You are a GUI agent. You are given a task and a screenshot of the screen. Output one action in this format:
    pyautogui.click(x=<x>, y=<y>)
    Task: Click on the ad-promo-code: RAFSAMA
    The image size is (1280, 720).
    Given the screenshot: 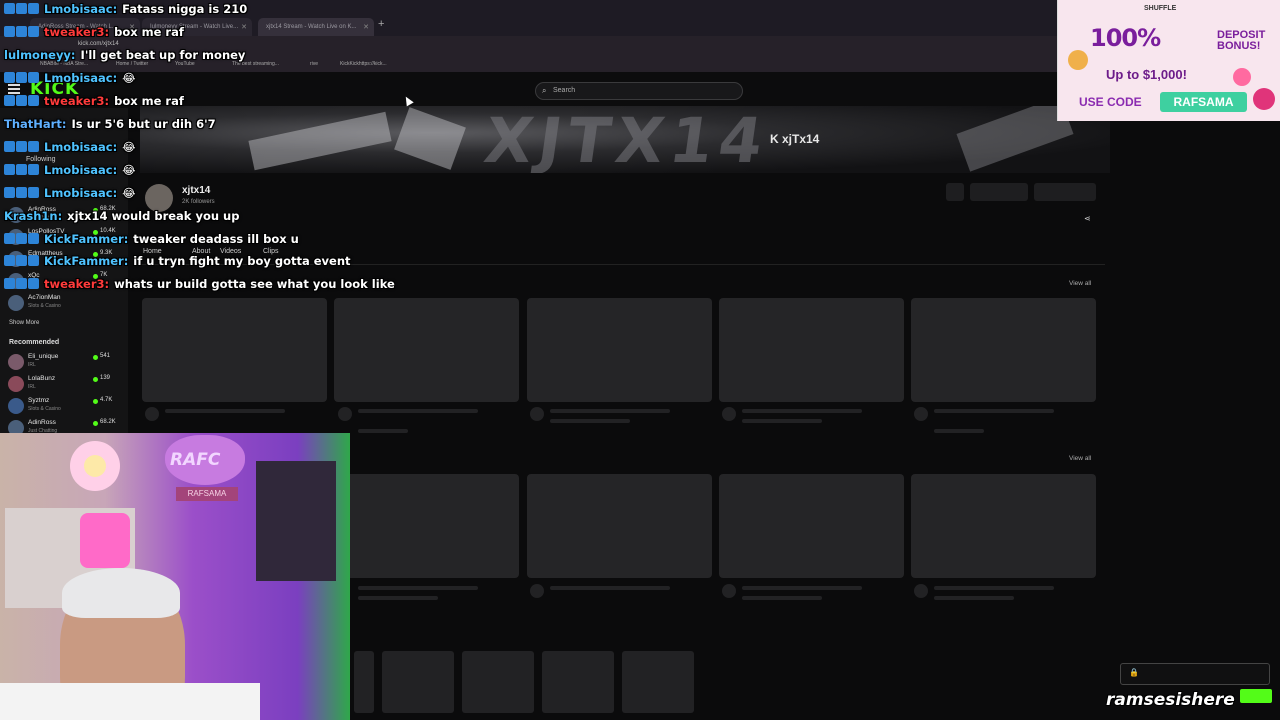 What is the action you would take?
    pyautogui.click(x=1203, y=102)
    